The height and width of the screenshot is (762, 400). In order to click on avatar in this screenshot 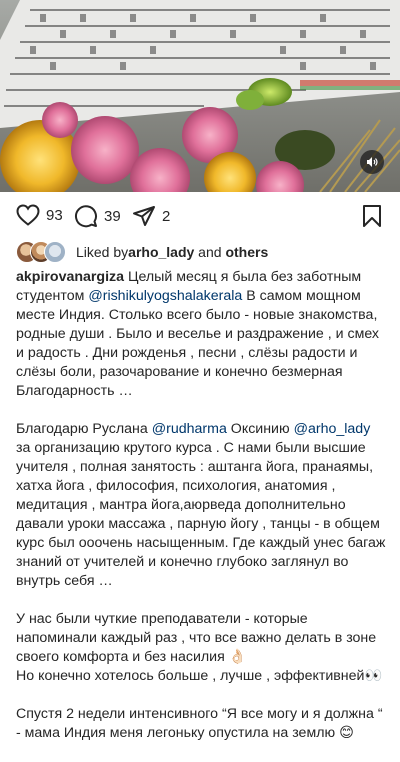, I will do `click(55, 252)`.